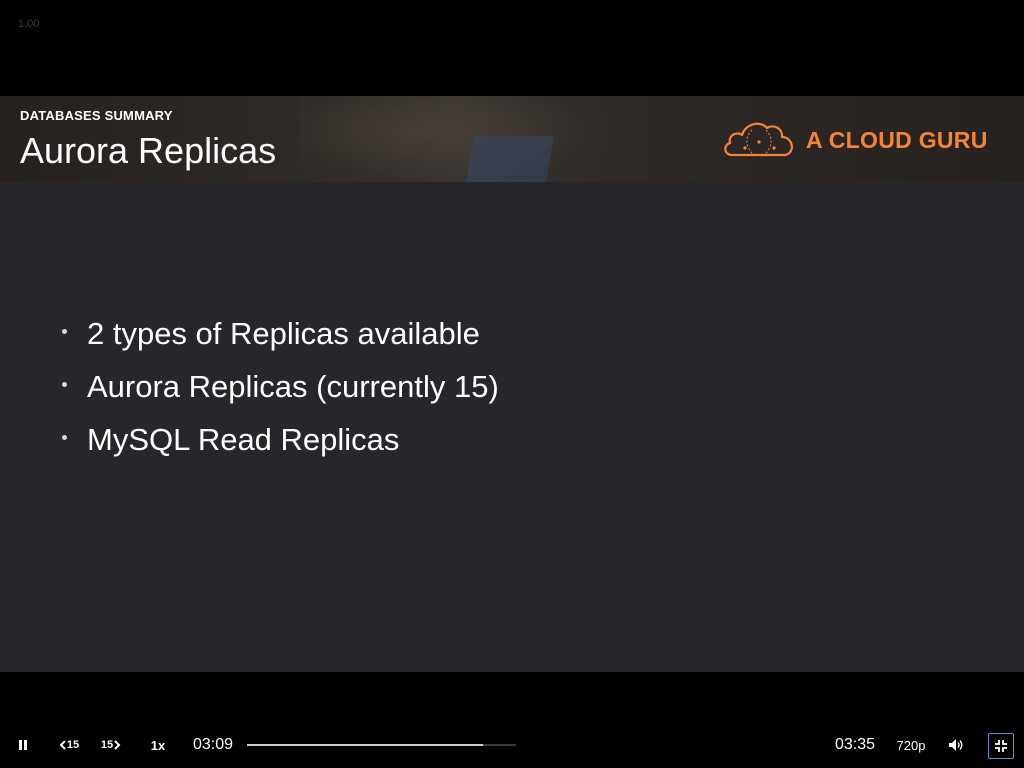 The width and height of the screenshot is (1024, 768). I want to click on current-time: 03:09, so click(213, 744).